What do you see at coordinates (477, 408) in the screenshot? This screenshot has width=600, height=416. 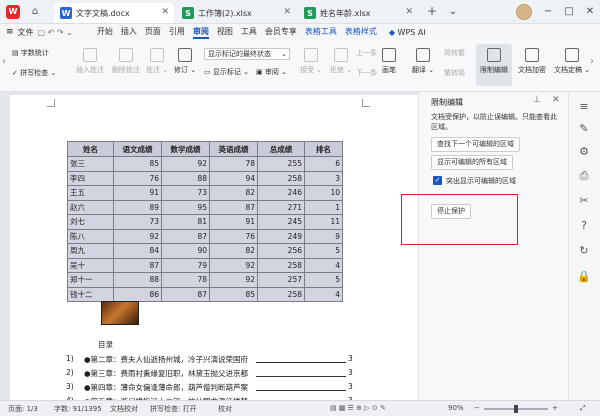 I see `zoom-out-icon: −` at bounding box center [477, 408].